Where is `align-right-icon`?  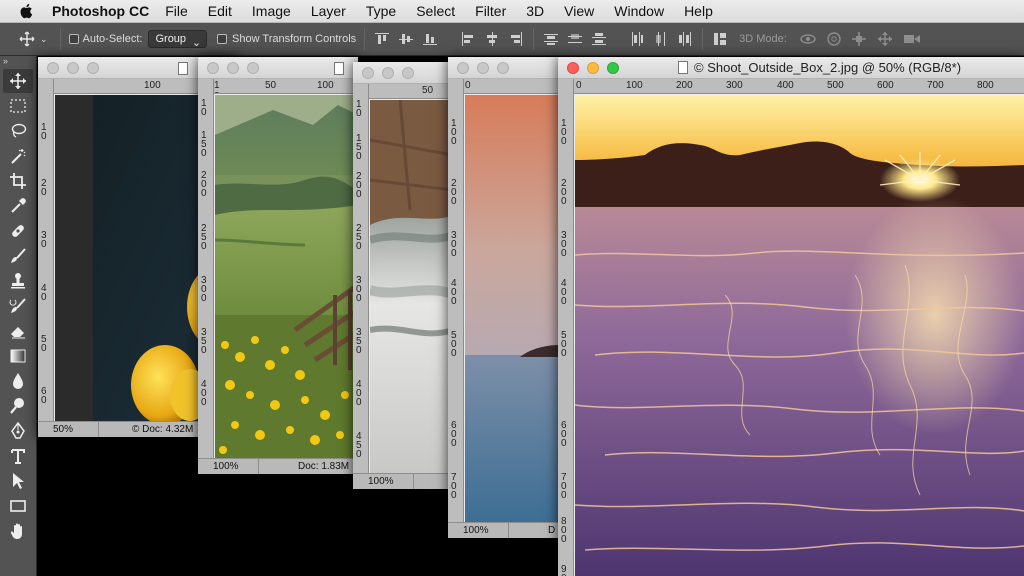
align-right-icon is located at coordinates (516, 39).